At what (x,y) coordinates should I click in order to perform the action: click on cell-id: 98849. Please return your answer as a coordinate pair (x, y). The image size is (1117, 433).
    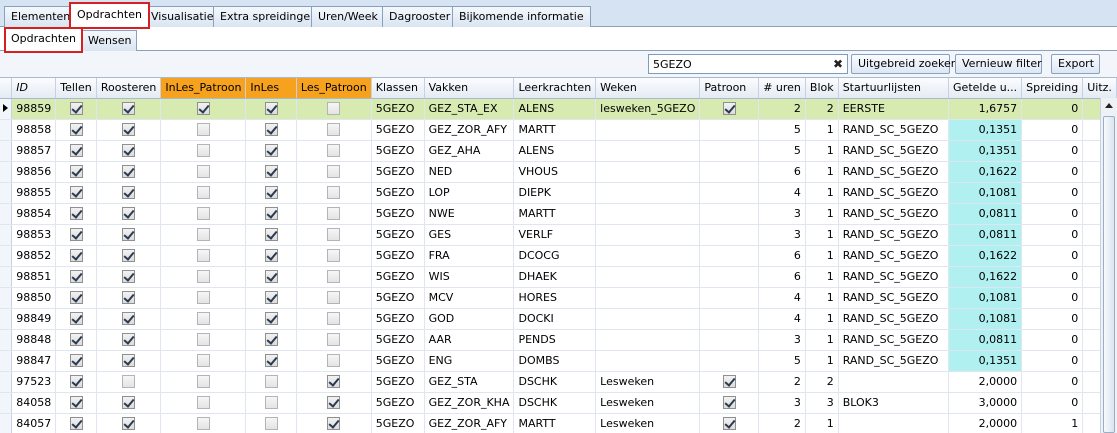
    Looking at the image, I should click on (34, 319).